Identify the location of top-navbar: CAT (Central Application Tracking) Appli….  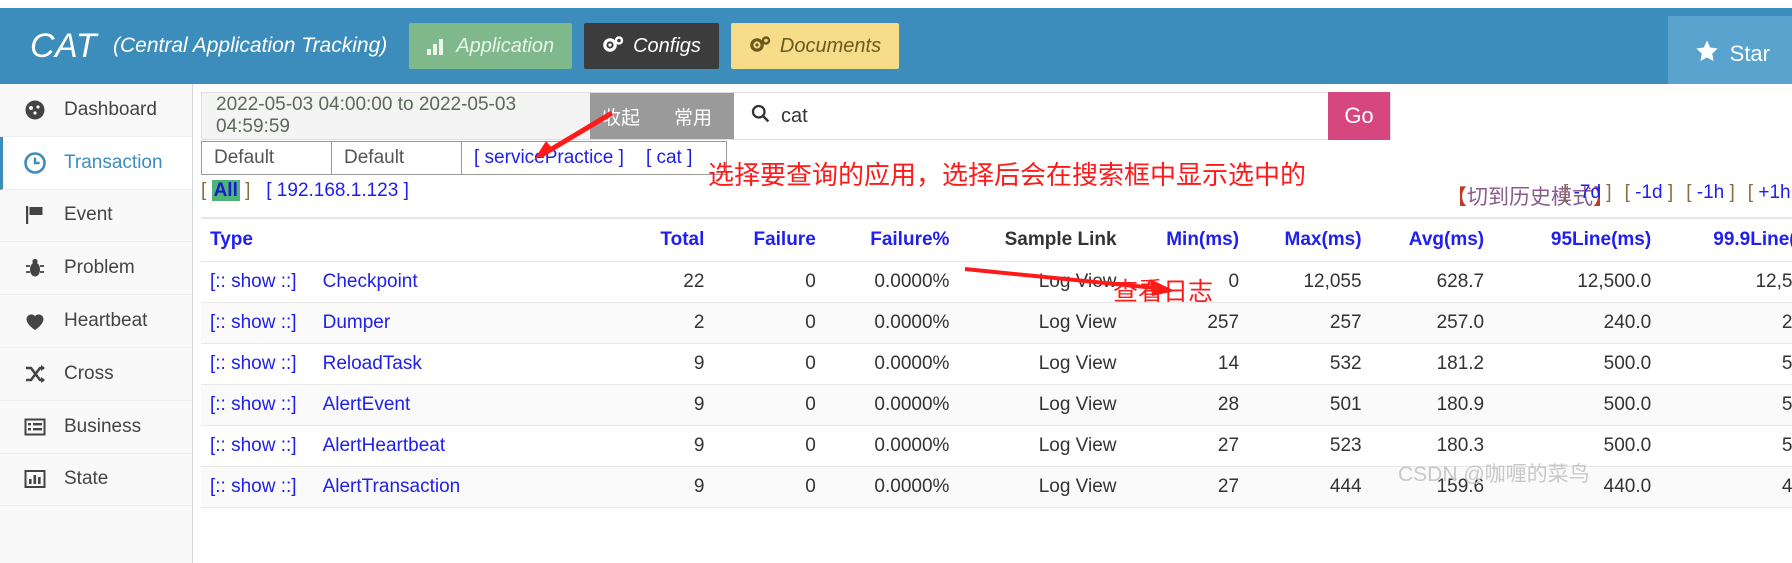
(896, 50).